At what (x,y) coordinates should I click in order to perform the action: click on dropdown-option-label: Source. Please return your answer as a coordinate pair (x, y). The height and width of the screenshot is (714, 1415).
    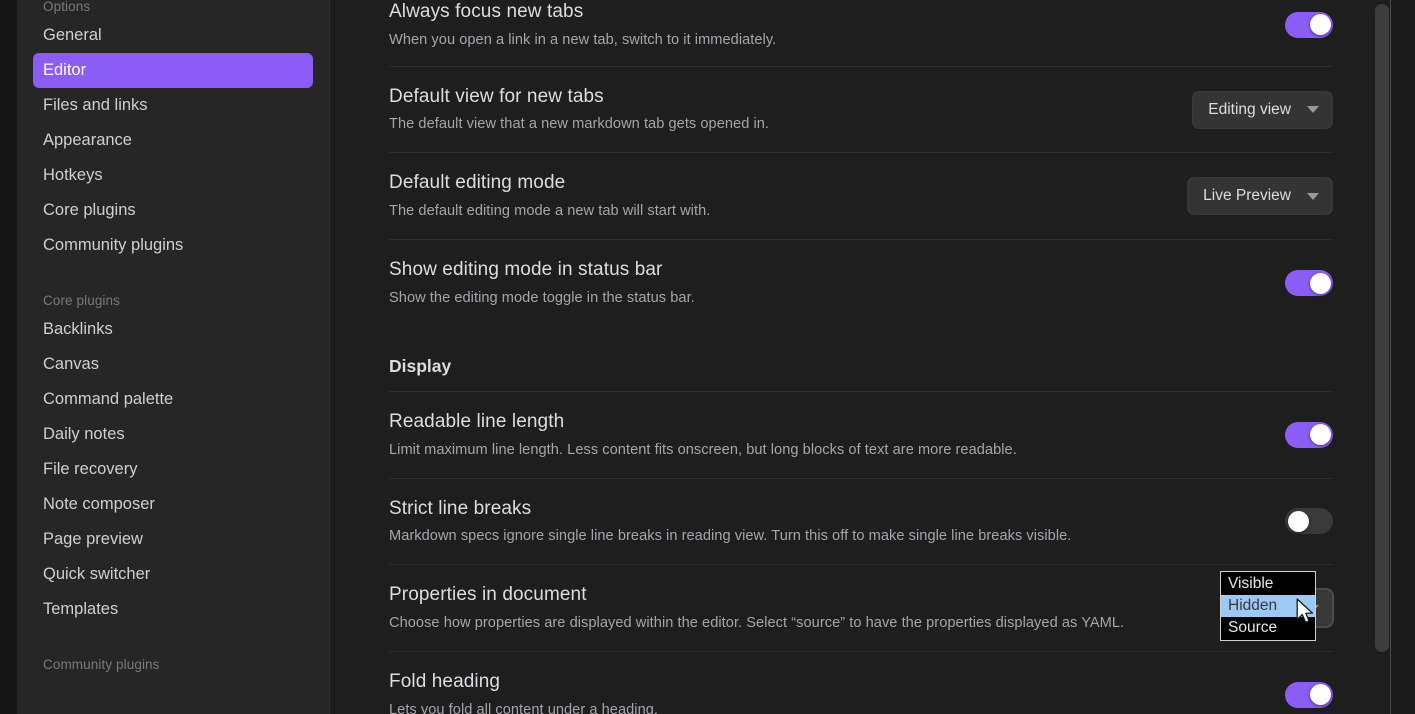
    Looking at the image, I should click on (1253, 627).